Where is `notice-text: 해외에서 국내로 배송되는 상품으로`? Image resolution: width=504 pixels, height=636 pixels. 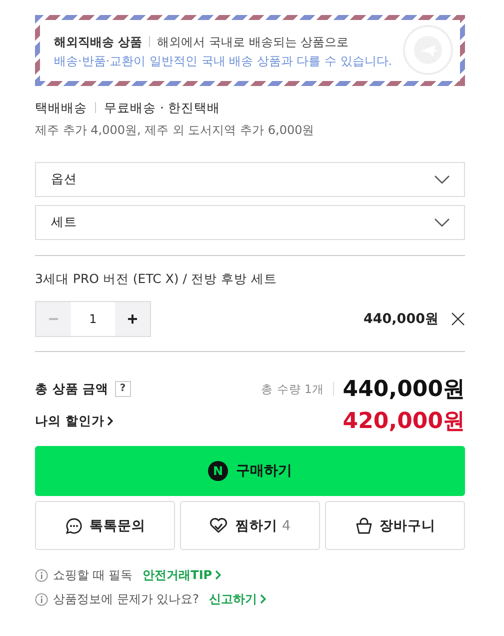 notice-text: 해외에서 국내로 배송되는 상품으로 is located at coordinates (253, 42).